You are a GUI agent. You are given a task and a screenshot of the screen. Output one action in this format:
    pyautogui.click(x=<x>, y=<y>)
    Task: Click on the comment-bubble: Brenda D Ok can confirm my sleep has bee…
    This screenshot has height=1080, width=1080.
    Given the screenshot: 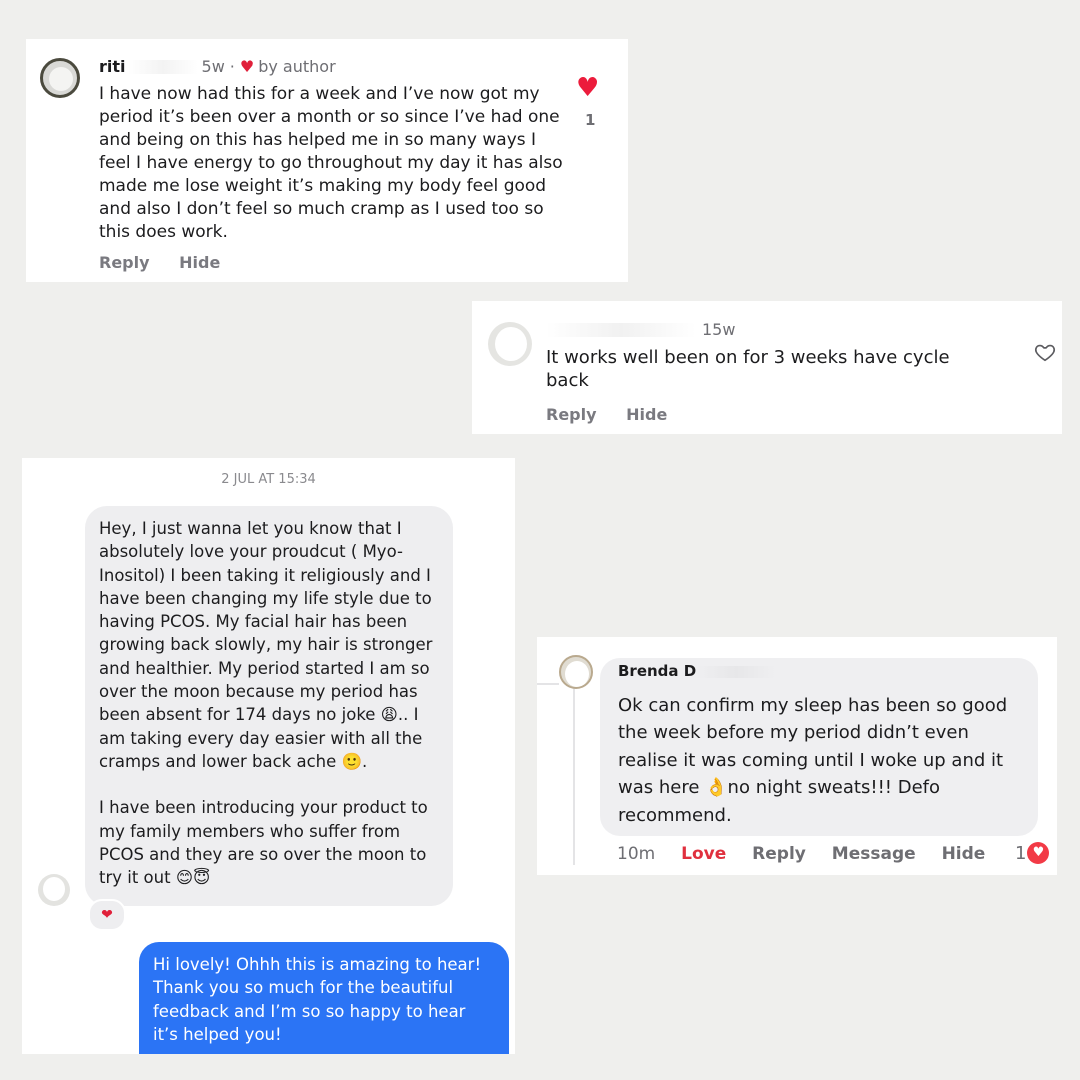 What is the action you would take?
    pyautogui.click(x=819, y=747)
    